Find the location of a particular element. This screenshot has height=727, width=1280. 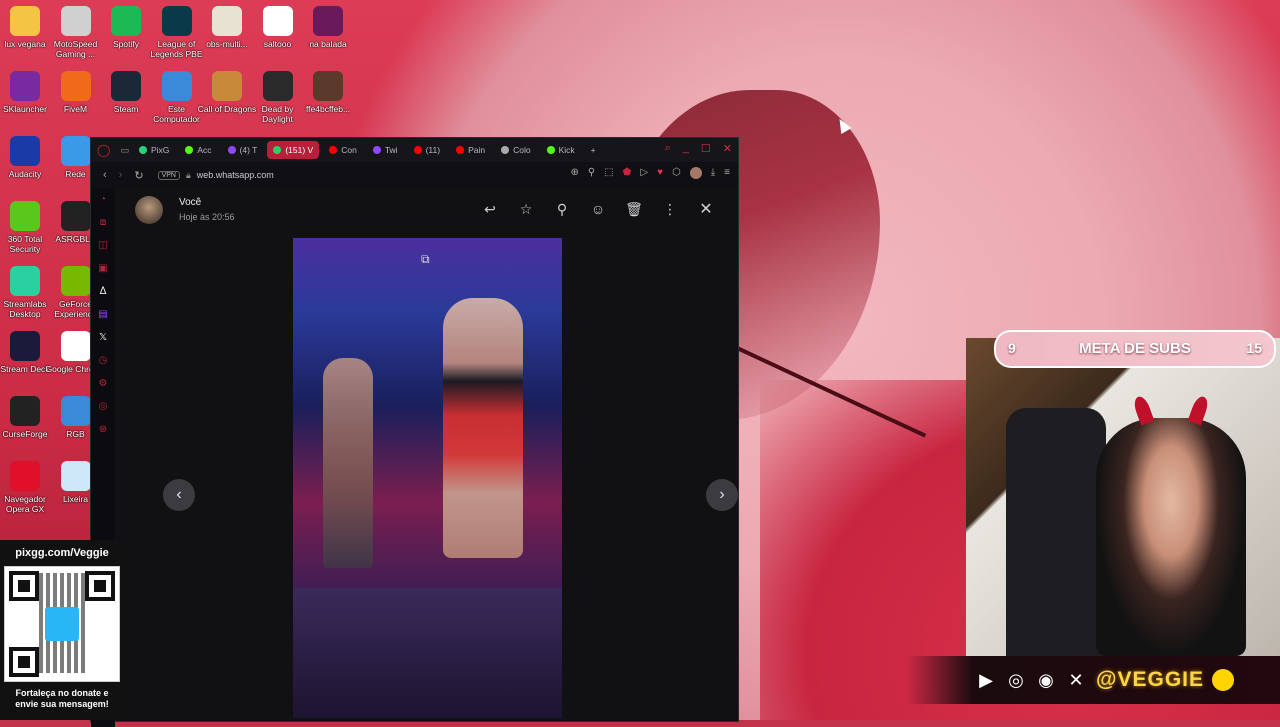

spotify-icon: ◉ is located at coordinates (1046, 679).